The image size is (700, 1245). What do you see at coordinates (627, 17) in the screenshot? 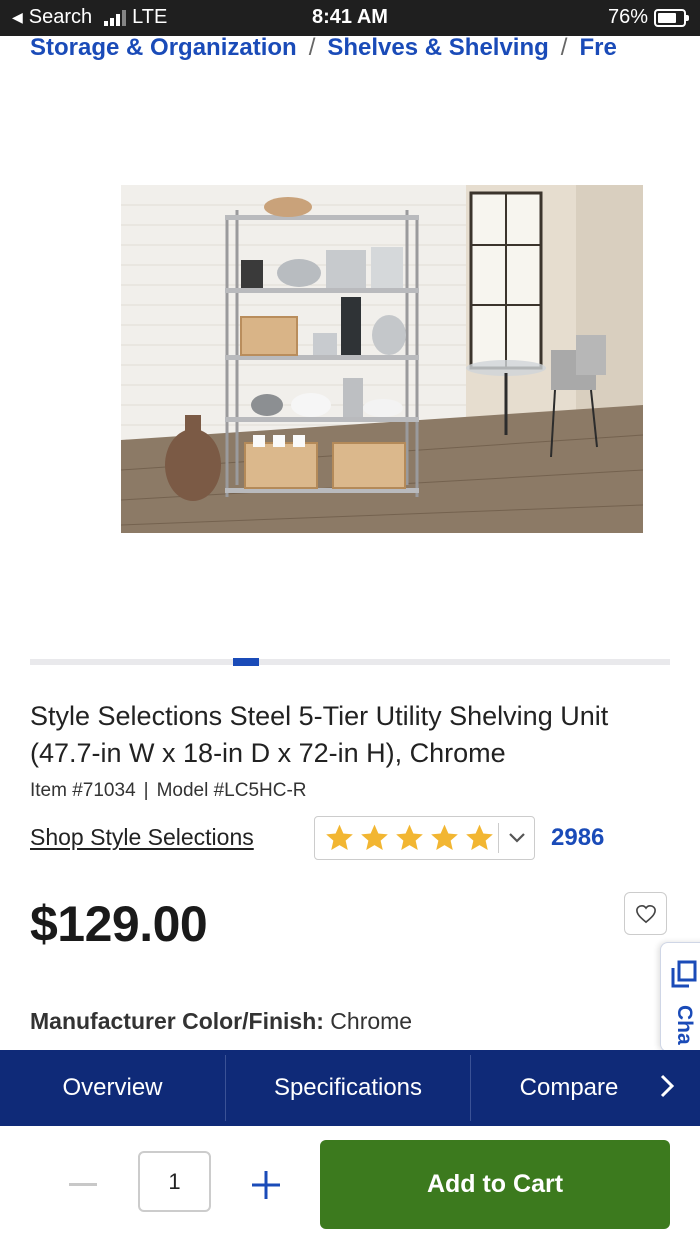
I see `battery-percent: 76%` at bounding box center [627, 17].